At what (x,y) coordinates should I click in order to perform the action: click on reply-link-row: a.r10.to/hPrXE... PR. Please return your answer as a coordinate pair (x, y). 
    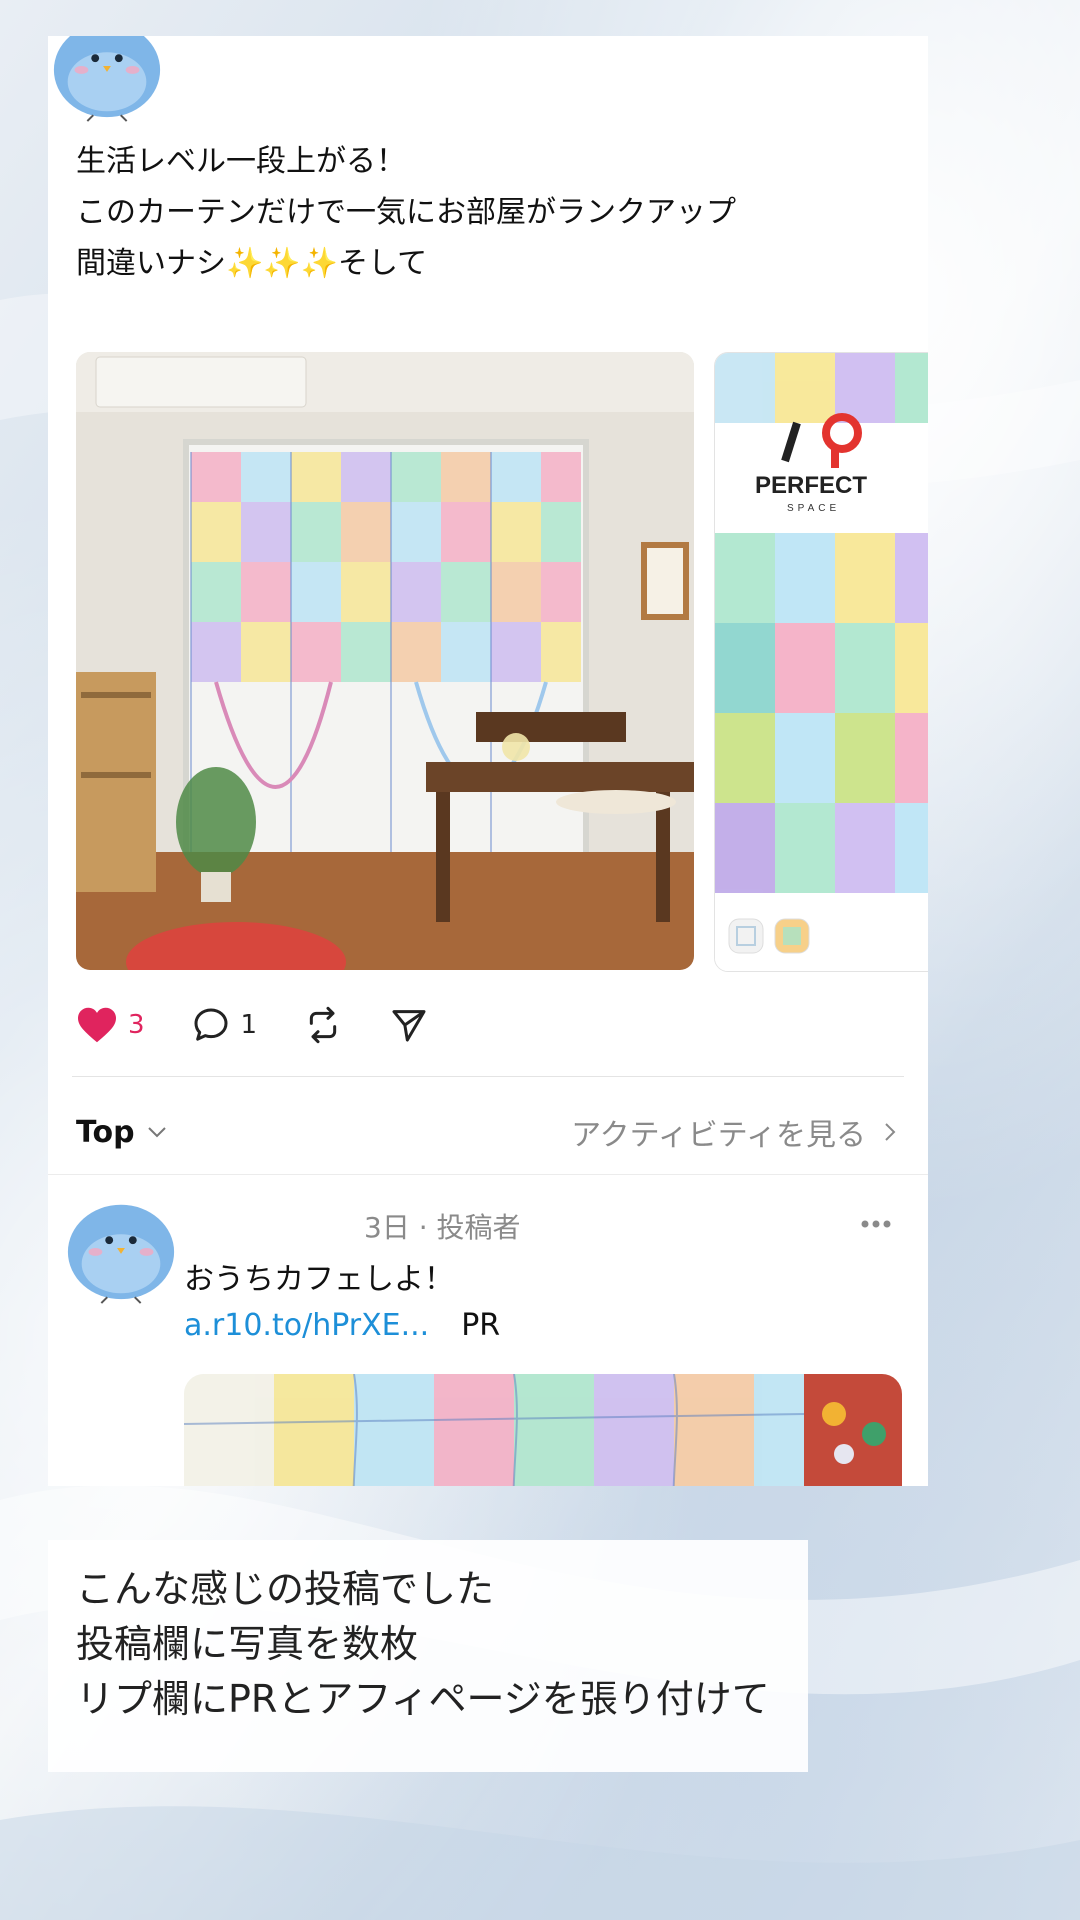
    Looking at the image, I should click on (342, 1325).